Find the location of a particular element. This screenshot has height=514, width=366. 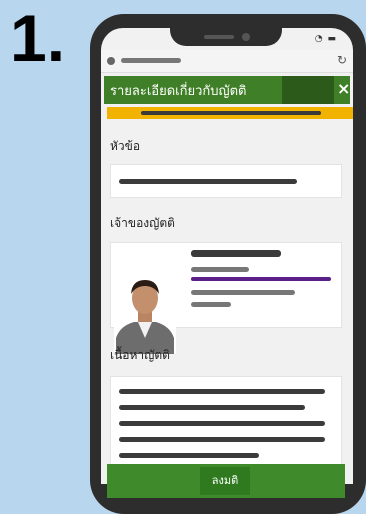

header-title: รายละเอียดเกี่ยวกับญัตติ is located at coordinates (178, 91).